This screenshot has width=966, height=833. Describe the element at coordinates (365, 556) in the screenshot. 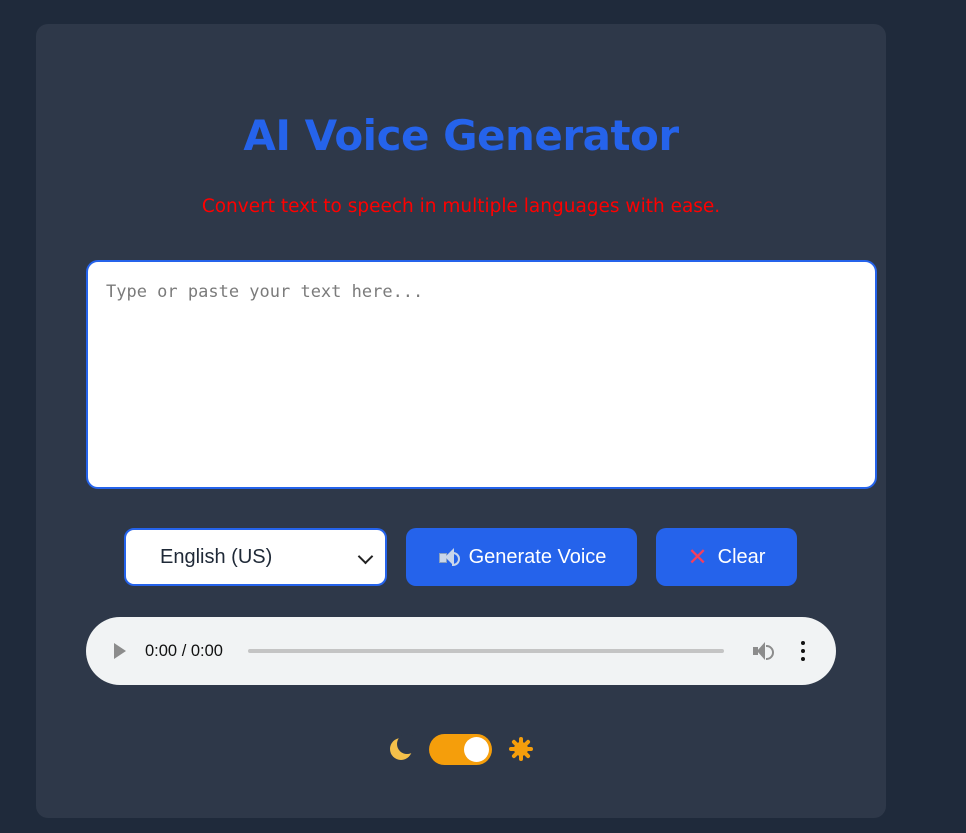

I see `chevron-down-icon` at that location.